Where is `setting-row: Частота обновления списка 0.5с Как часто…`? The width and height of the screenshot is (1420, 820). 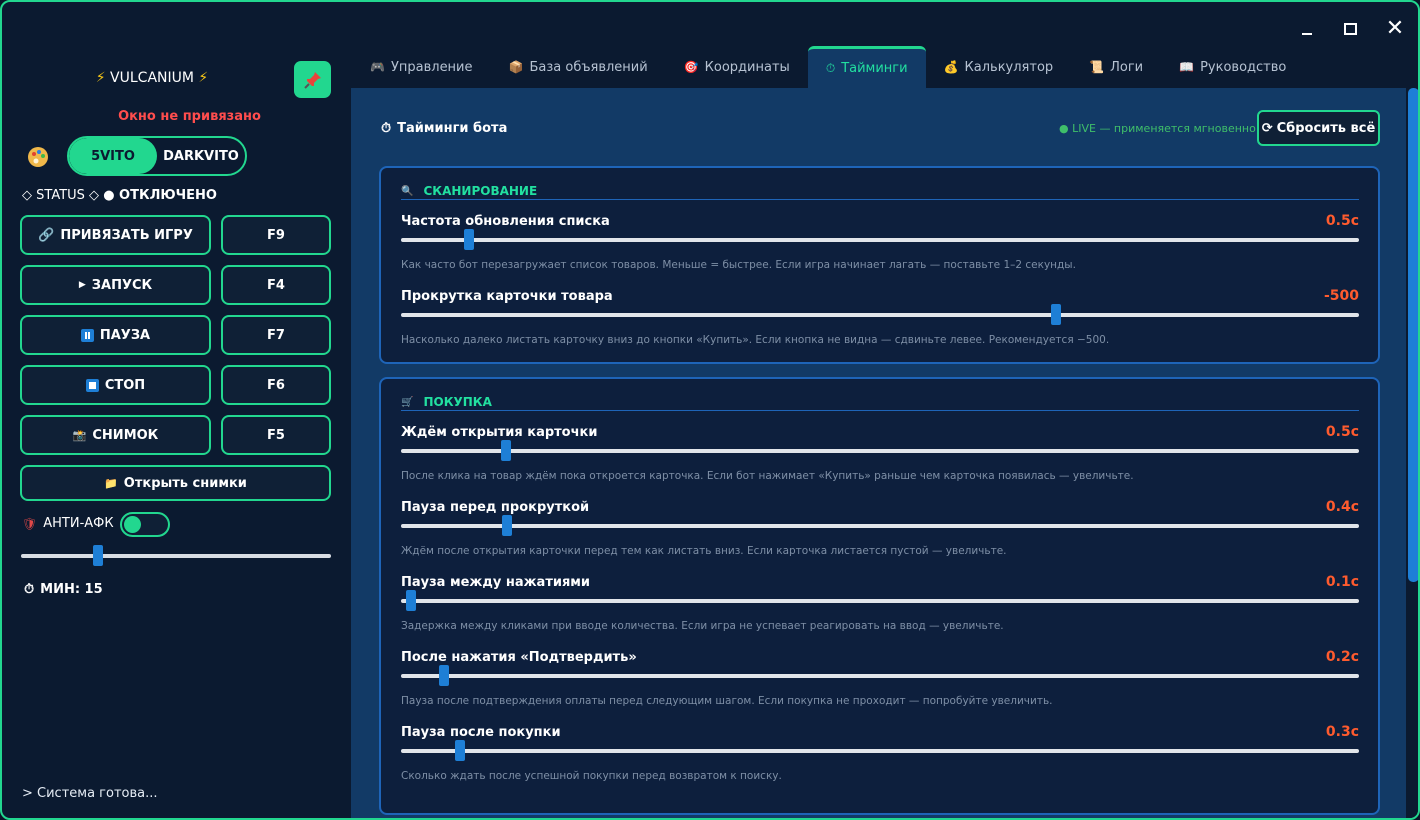
setting-row: Частота обновления списка 0.5с Как часто… is located at coordinates (880, 251).